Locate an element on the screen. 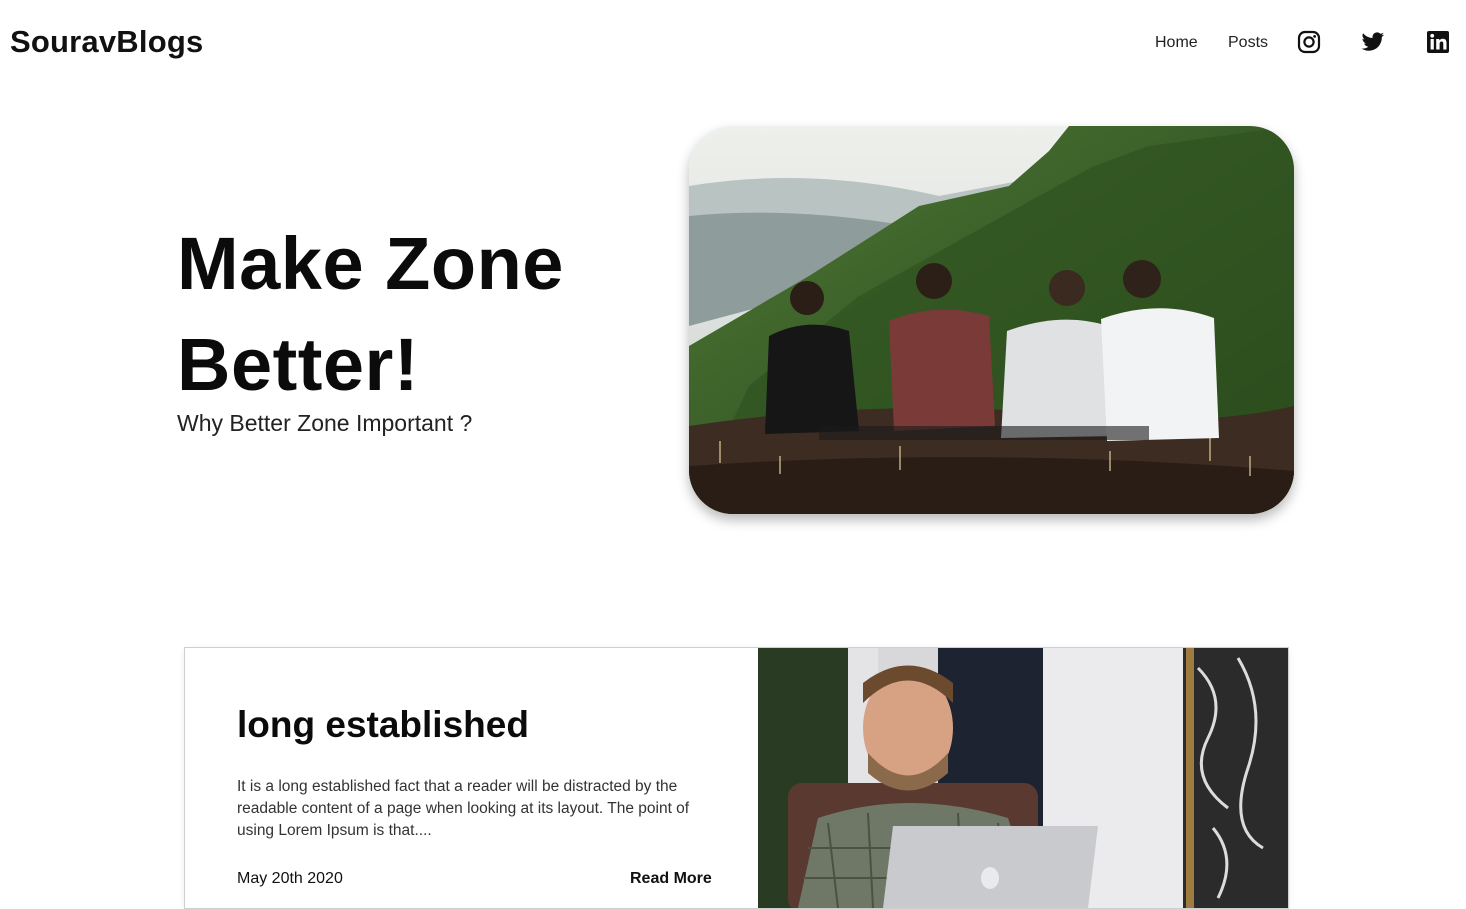 This screenshot has width=1466, height=909. hero-title-line2: Better! is located at coordinates (298, 364).